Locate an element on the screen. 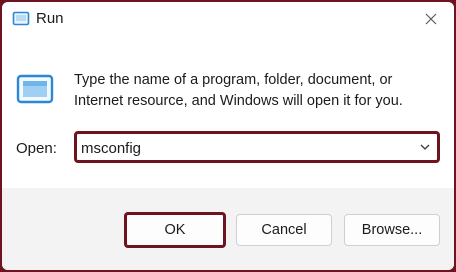  open-label: Open: is located at coordinates (36, 148).